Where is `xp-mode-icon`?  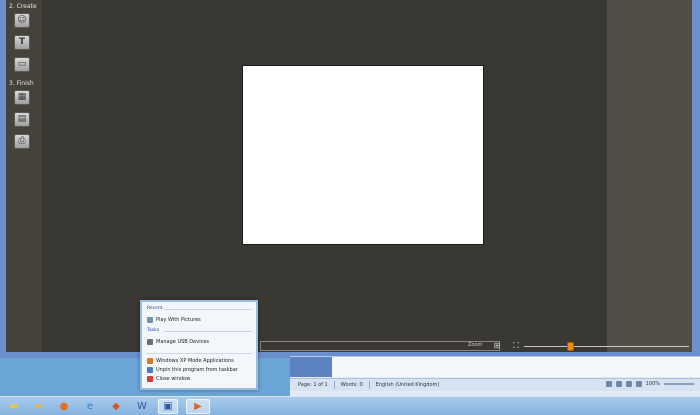
xp-mode-icon is located at coordinates (150, 361).